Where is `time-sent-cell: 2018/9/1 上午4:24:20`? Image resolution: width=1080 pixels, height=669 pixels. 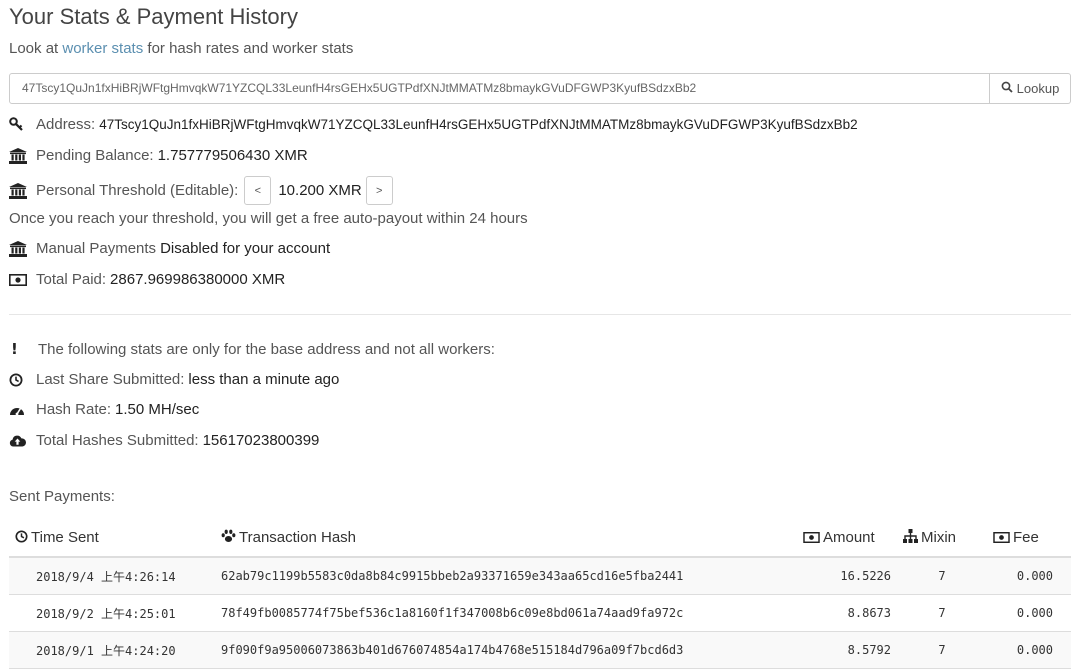
time-sent-cell: 2018/9/1 上午4:24:20 is located at coordinates (112, 650).